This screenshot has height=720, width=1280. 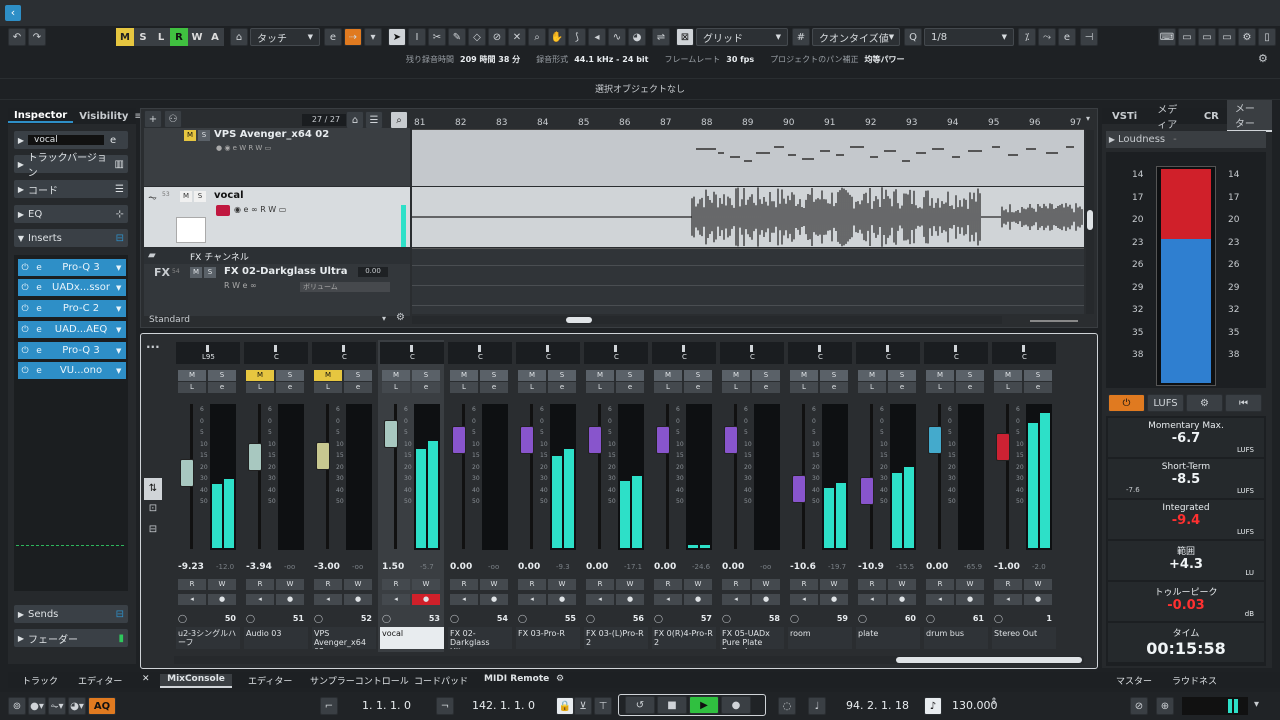 What do you see at coordinates (969, 37) in the screenshot?
I see `quantize-value-select: 1/8 ▼` at bounding box center [969, 37].